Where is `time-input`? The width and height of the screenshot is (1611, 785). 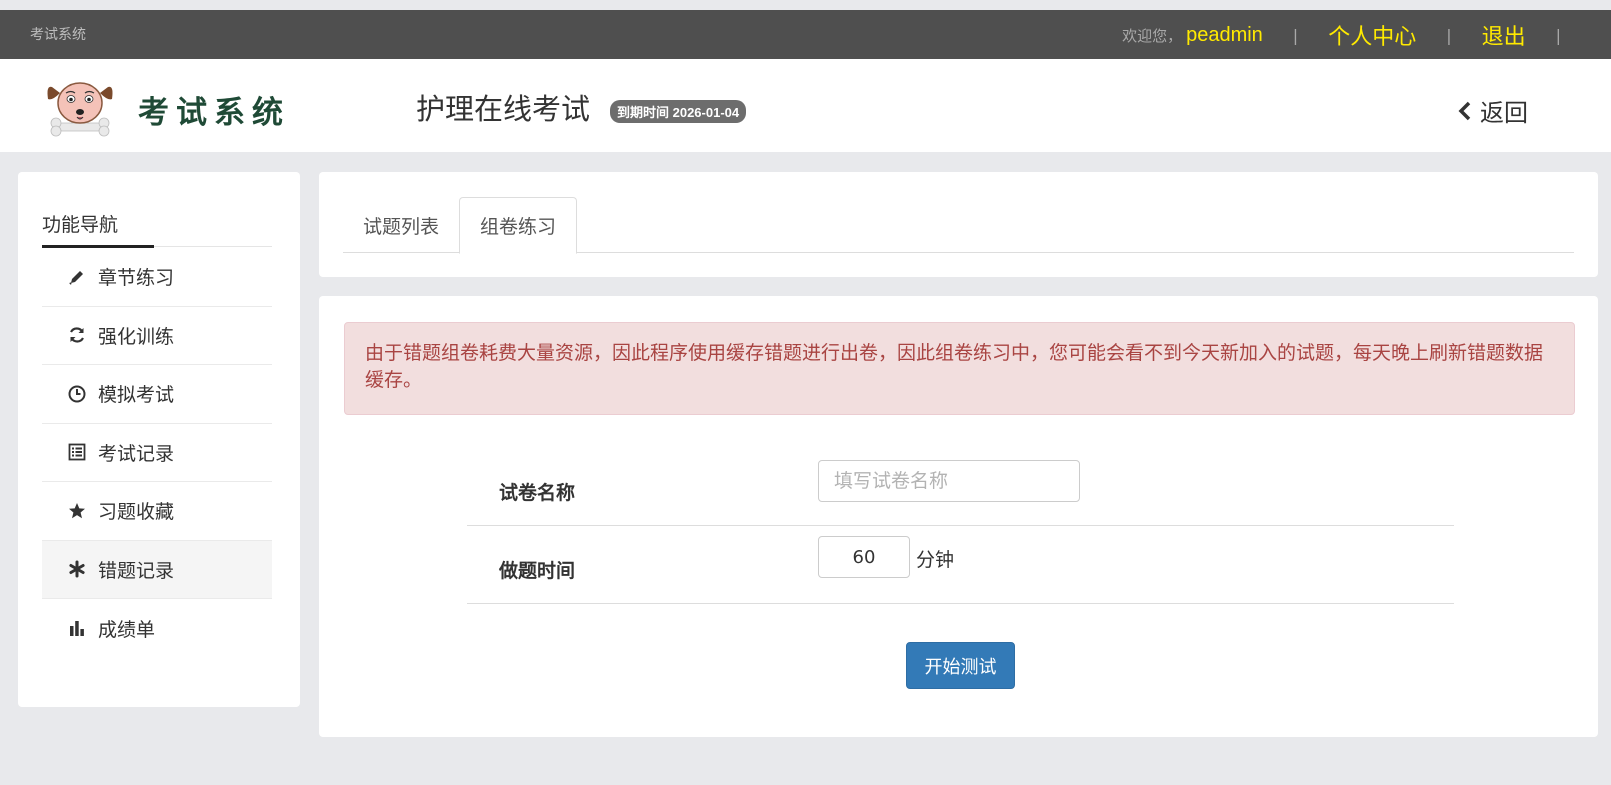 time-input is located at coordinates (864, 557).